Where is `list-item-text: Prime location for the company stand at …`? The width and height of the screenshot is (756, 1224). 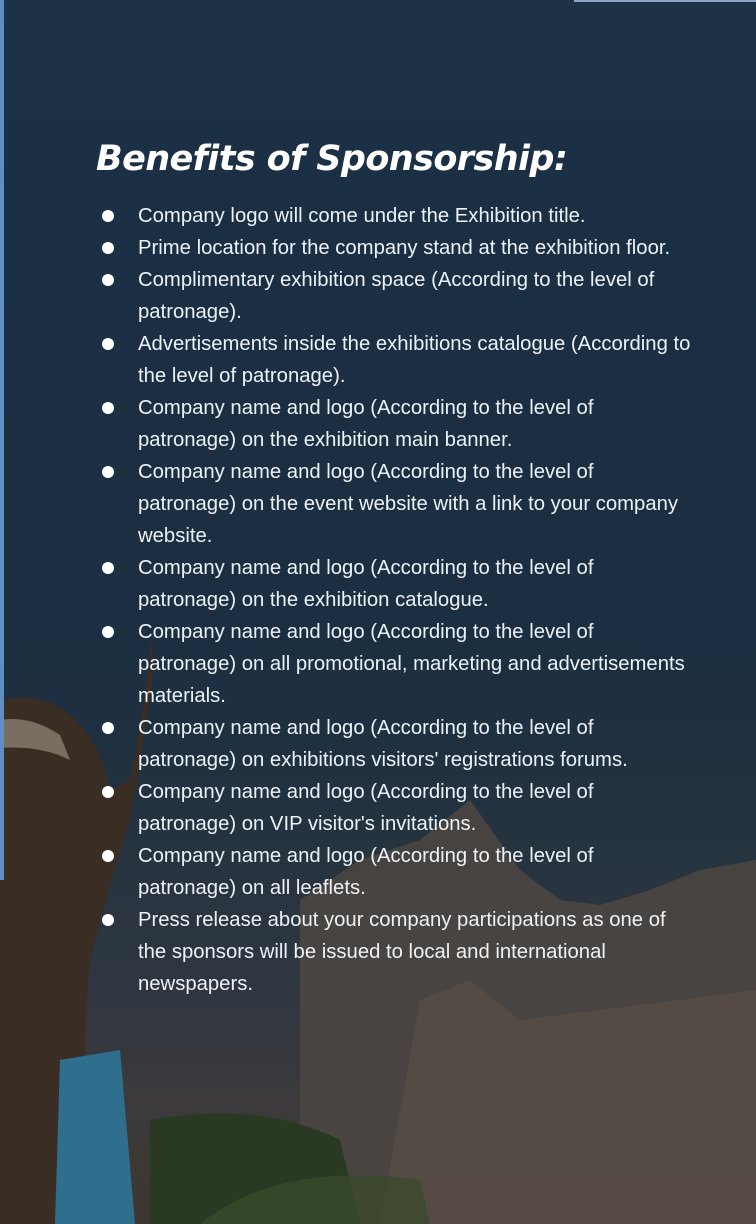 list-item-text: Prime location for the company stand at … is located at coordinates (404, 248).